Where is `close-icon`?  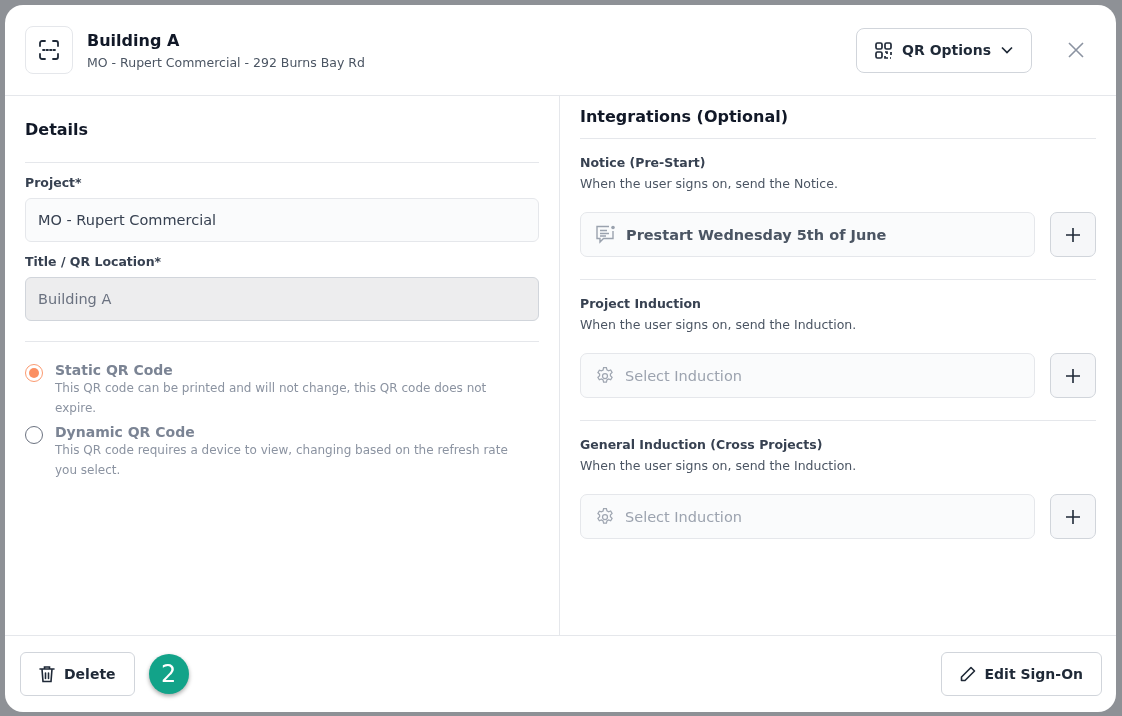
close-icon is located at coordinates (1076, 50).